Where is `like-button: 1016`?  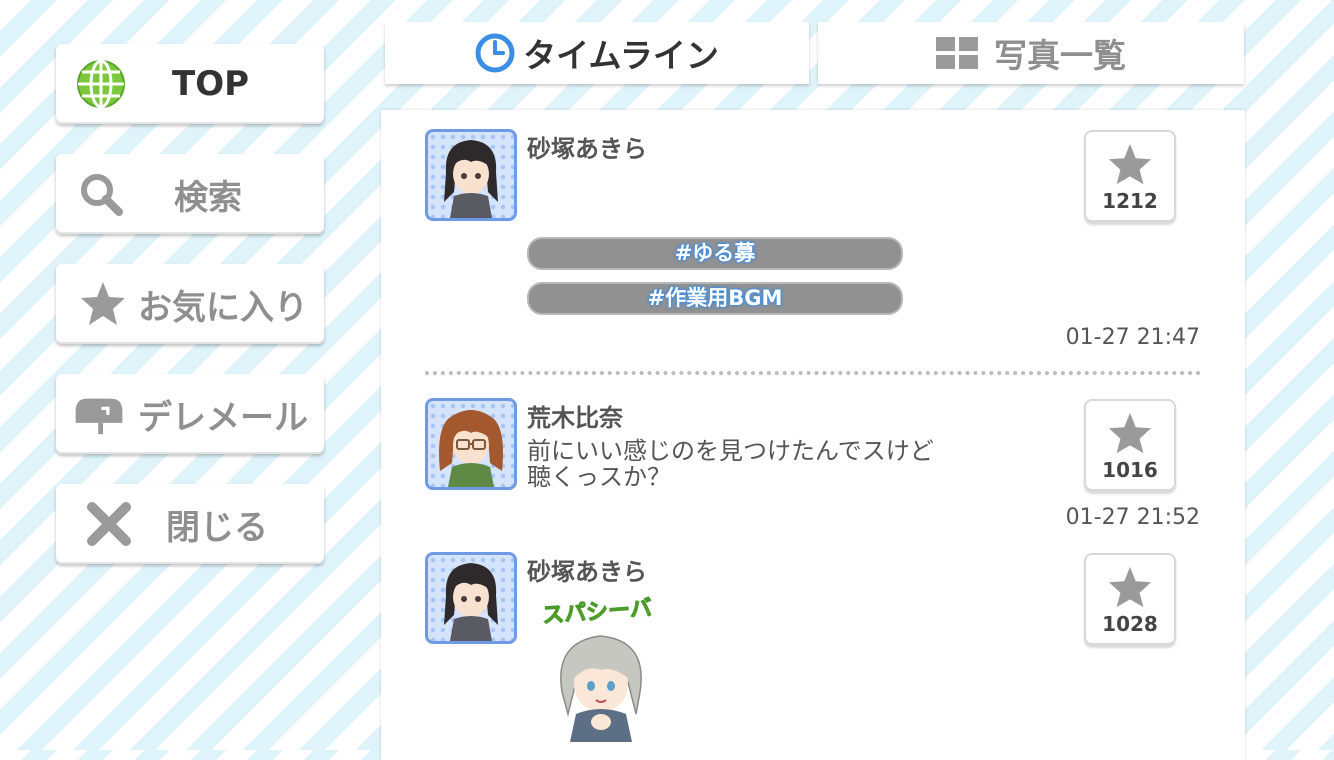
like-button: 1016 is located at coordinates (1130, 445).